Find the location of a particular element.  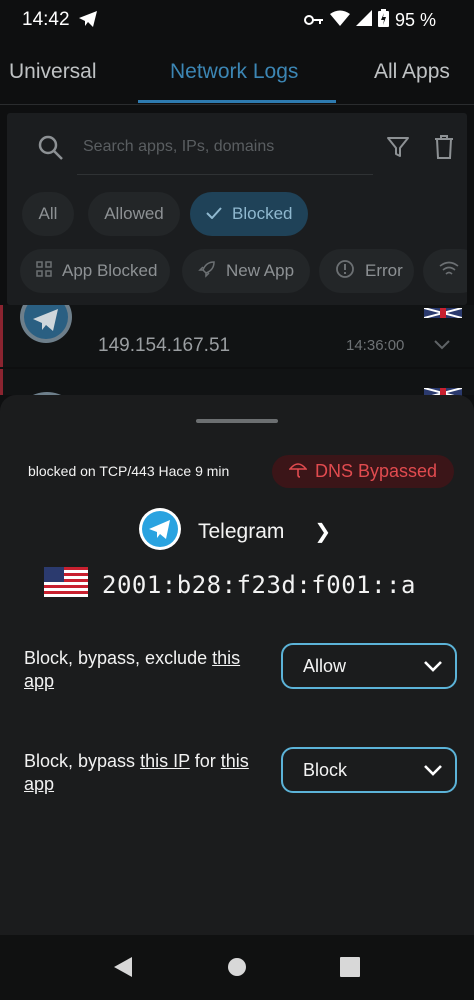

home-icon is located at coordinates (237, 969).